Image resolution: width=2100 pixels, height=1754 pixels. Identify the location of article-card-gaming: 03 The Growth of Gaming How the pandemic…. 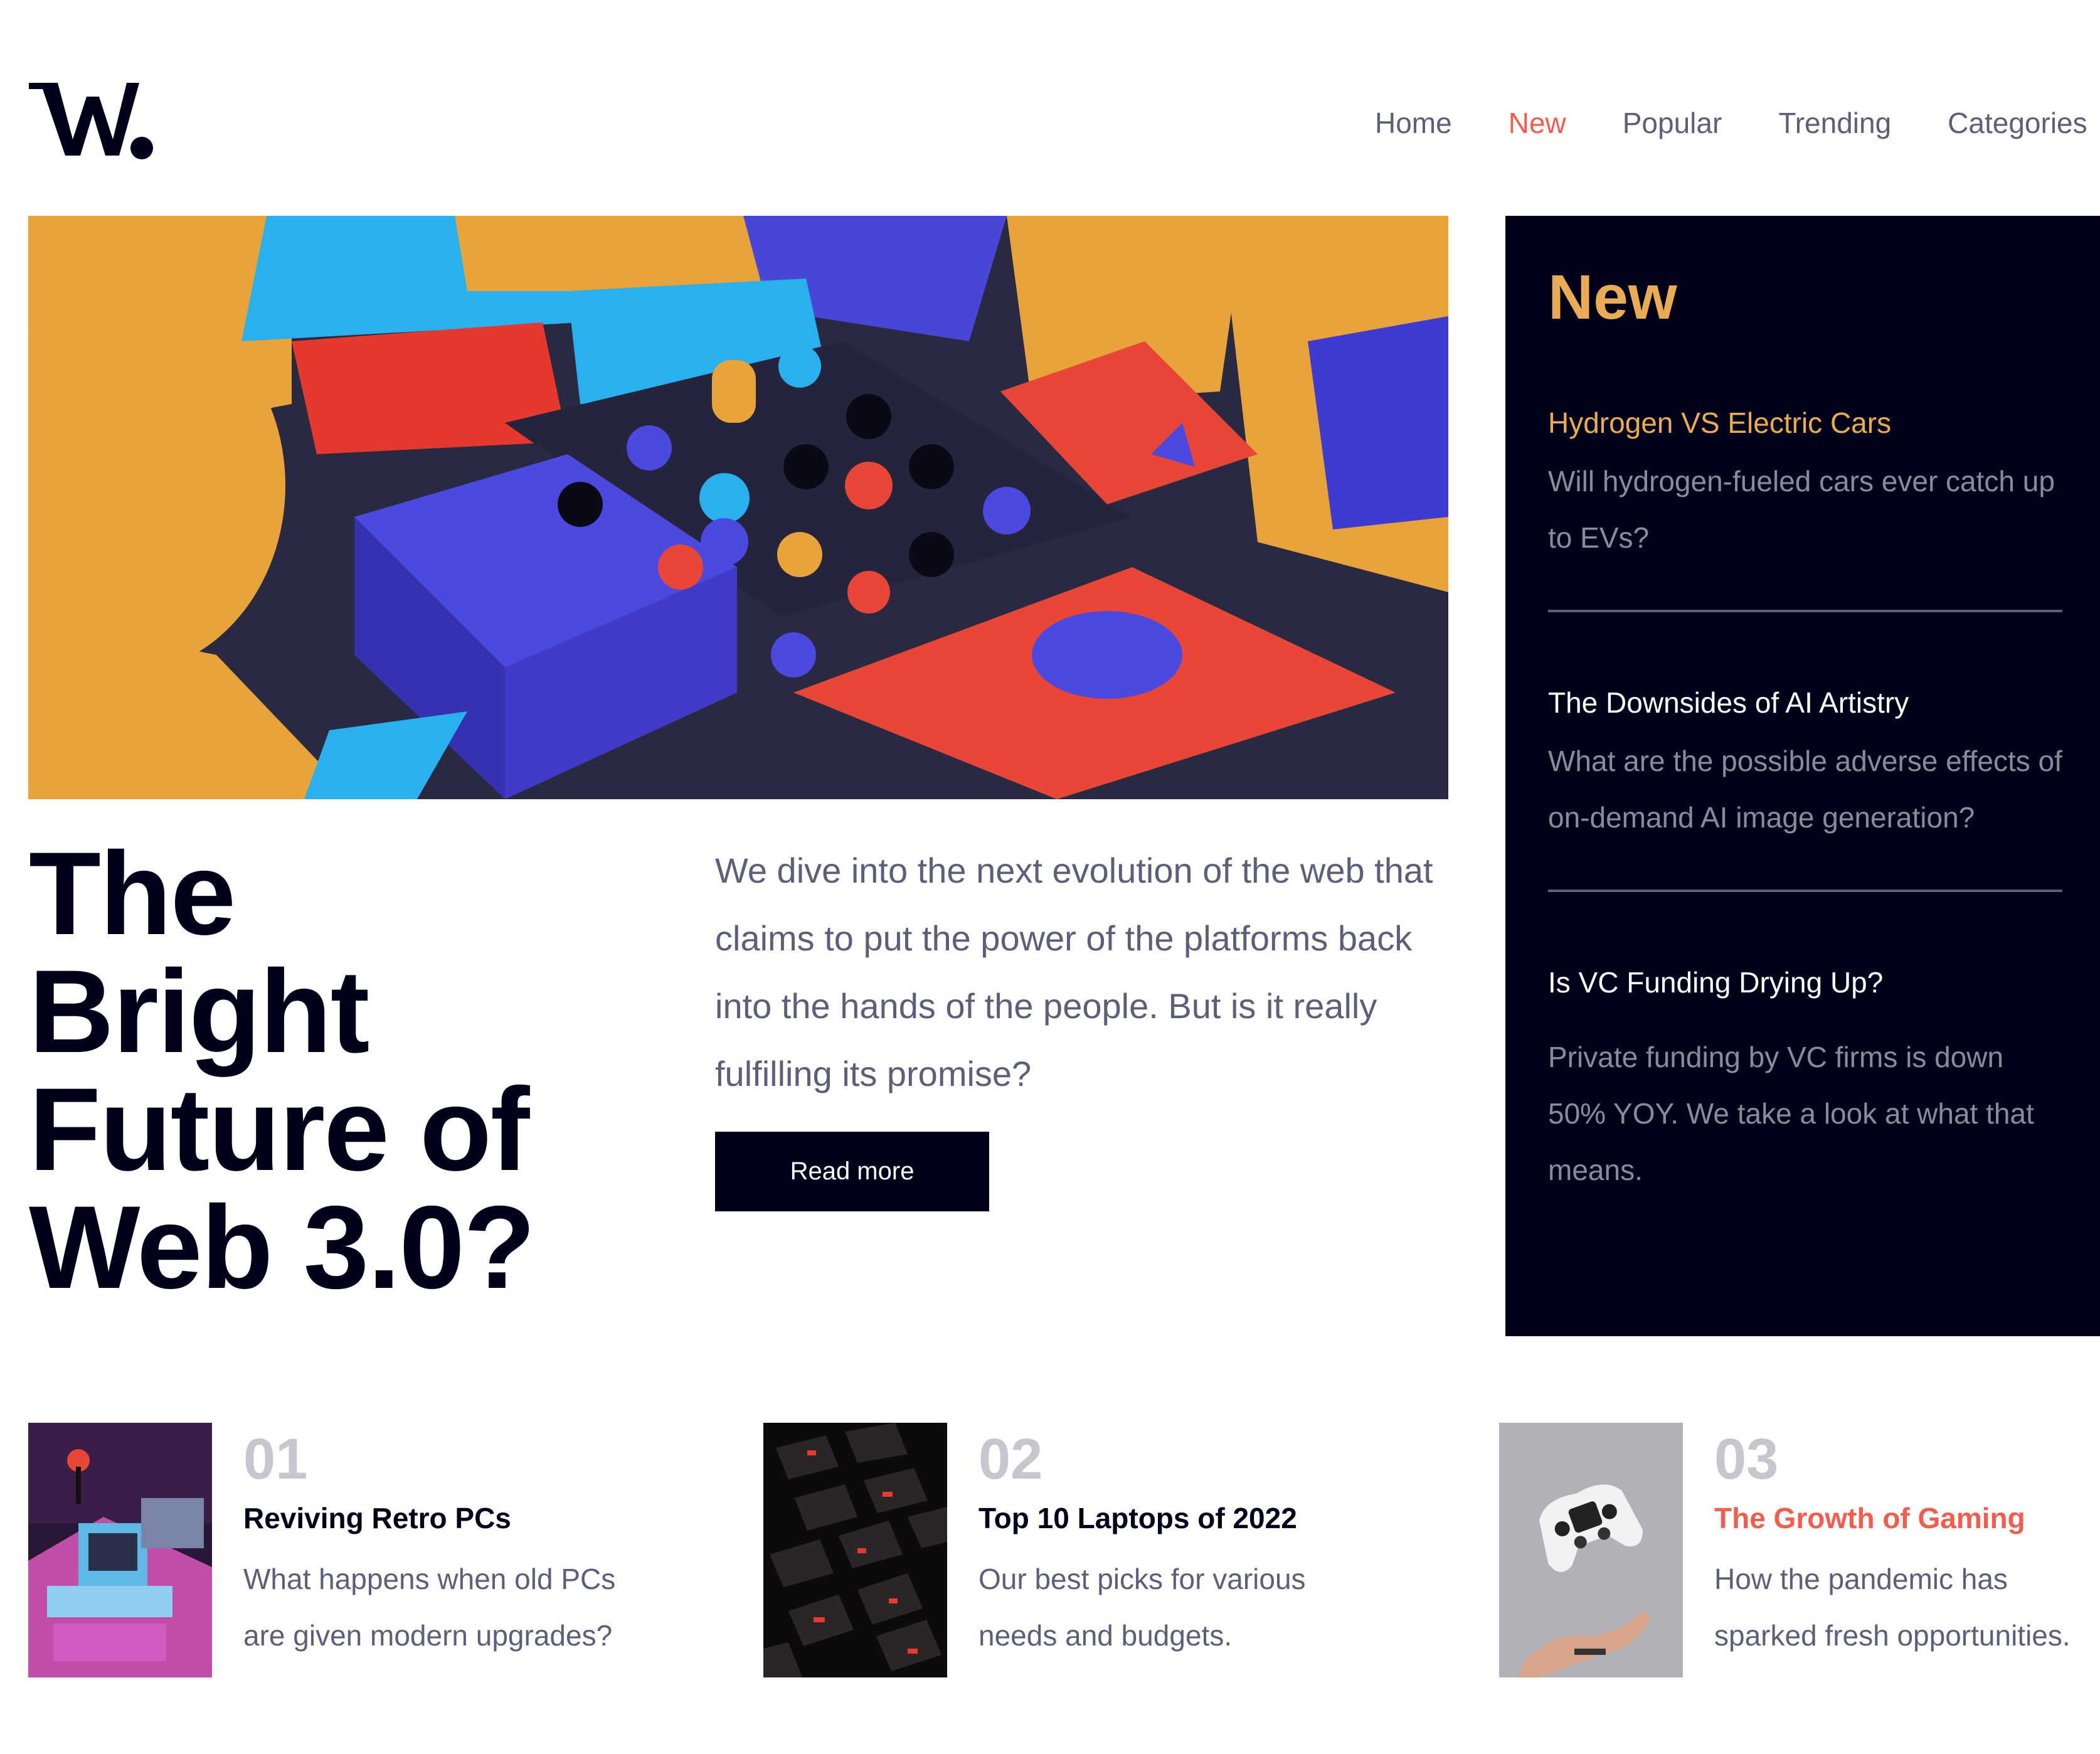
(1785, 1550).